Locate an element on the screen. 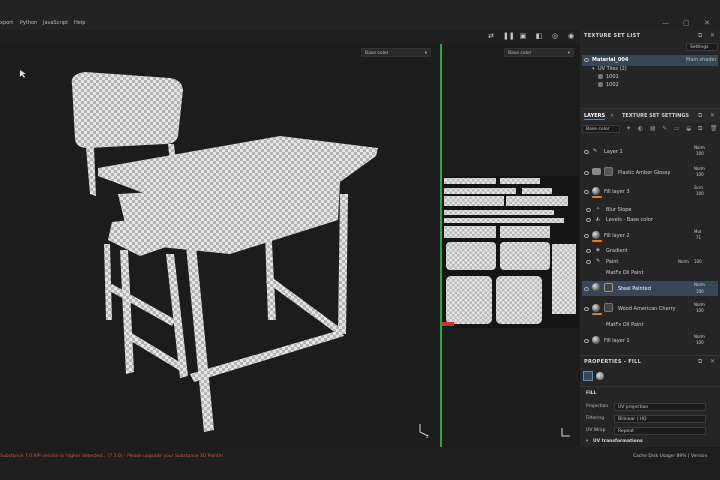  tab-layers: LAYERS is located at coordinates (595, 116).